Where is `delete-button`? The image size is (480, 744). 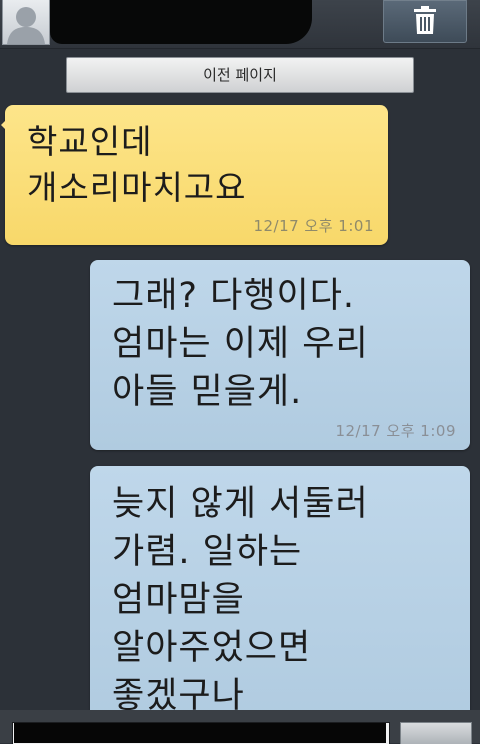
delete-button is located at coordinates (425, 21).